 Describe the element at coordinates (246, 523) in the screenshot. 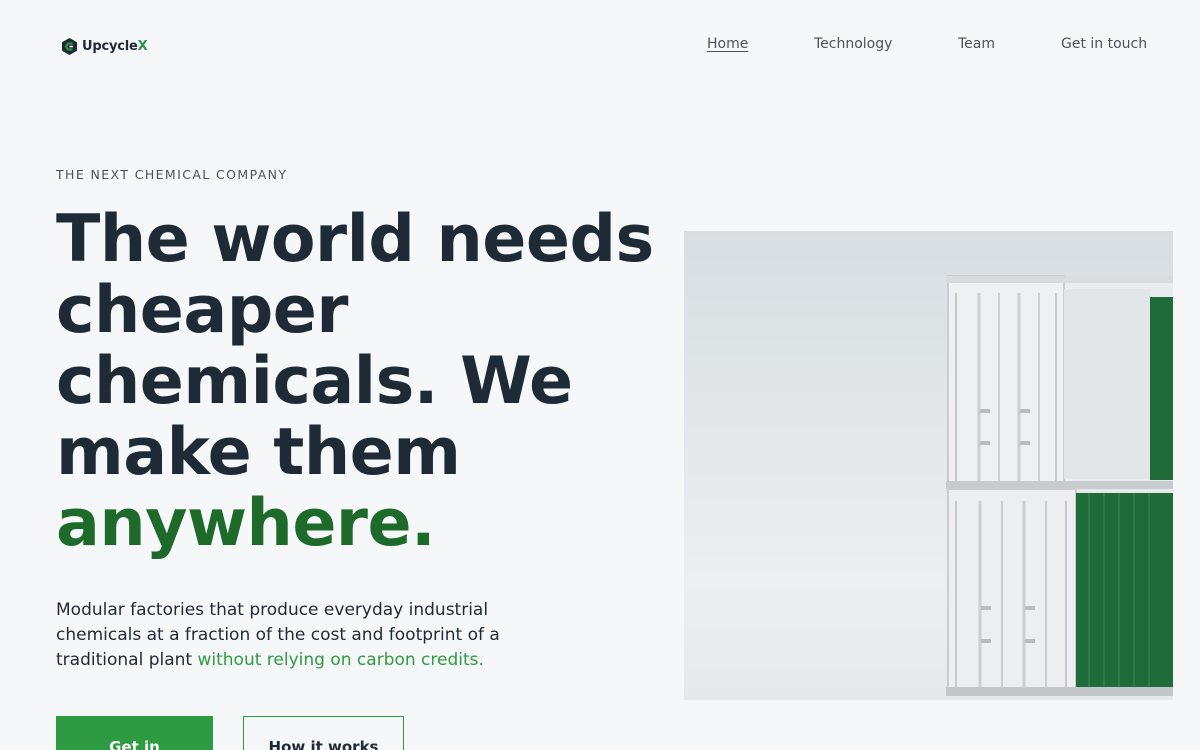

I see `headline-accent: anywhere.` at that location.